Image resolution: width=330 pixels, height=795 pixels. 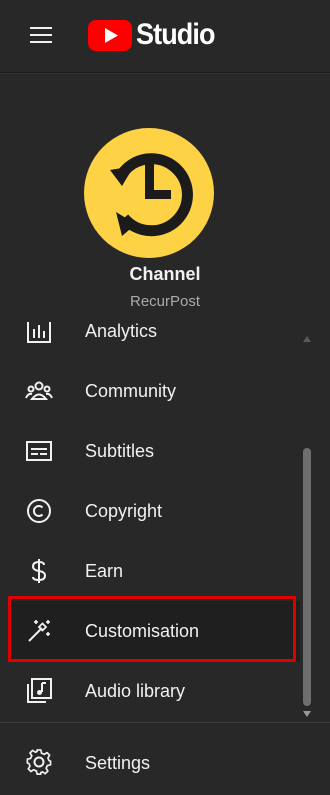 What do you see at coordinates (121, 331) in the screenshot?
I see `sidebar-item-label: Analytics` at bounding box center [121, 331].